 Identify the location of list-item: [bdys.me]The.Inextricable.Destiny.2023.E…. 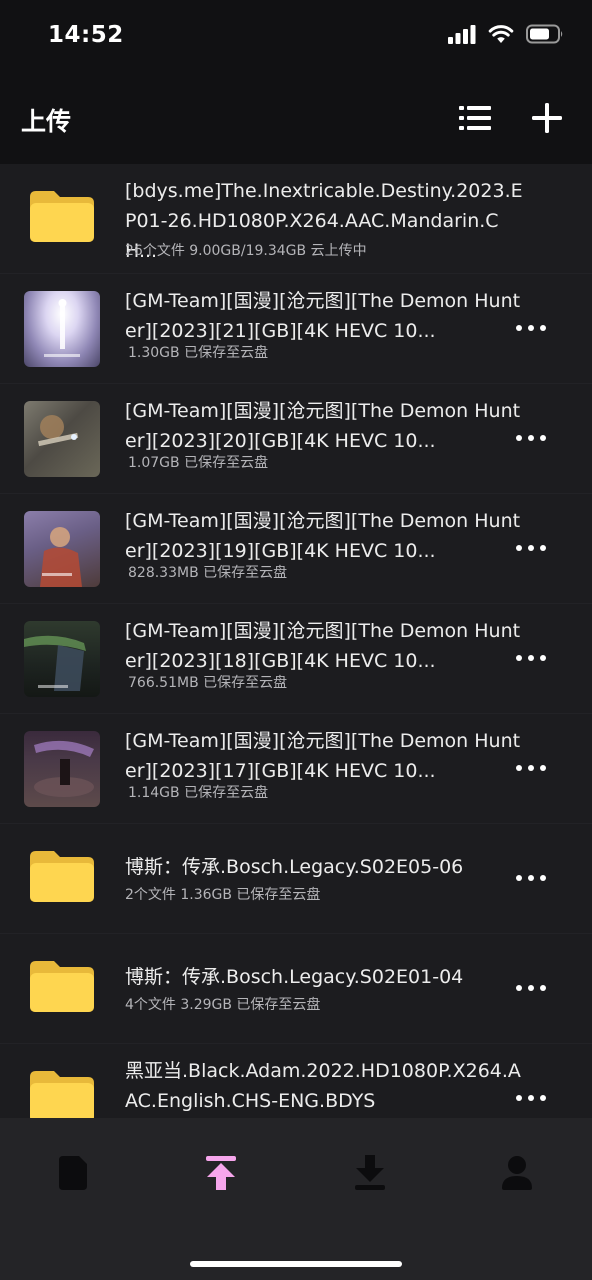
(296, 219).